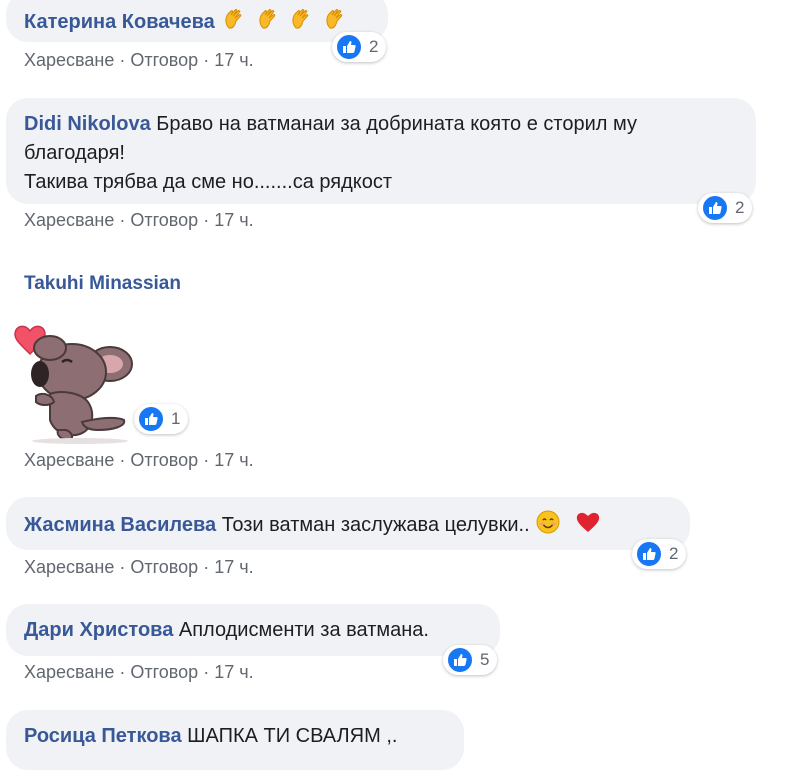  I want to click on reaction-count: 5, so click(470, 660).